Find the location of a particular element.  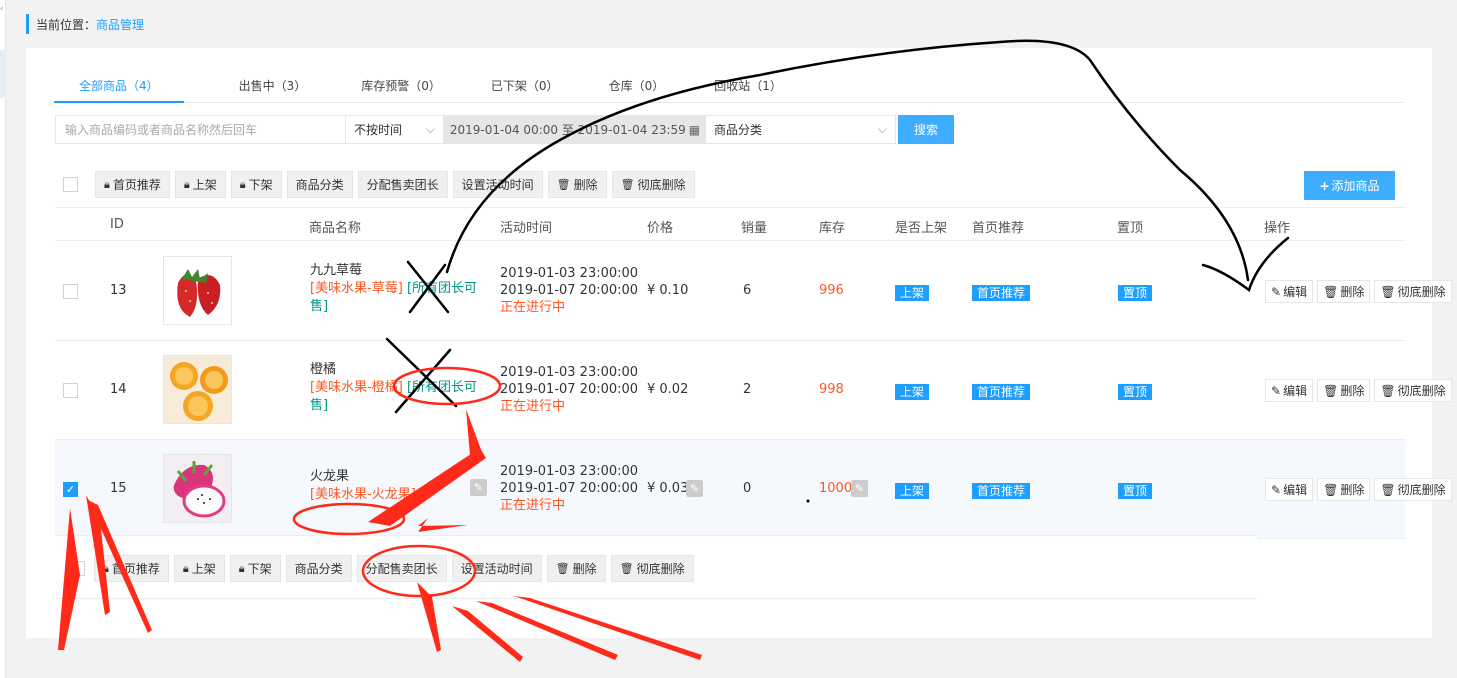

category-button-bottom: 商品分类 is located at coordinates (318, 568).